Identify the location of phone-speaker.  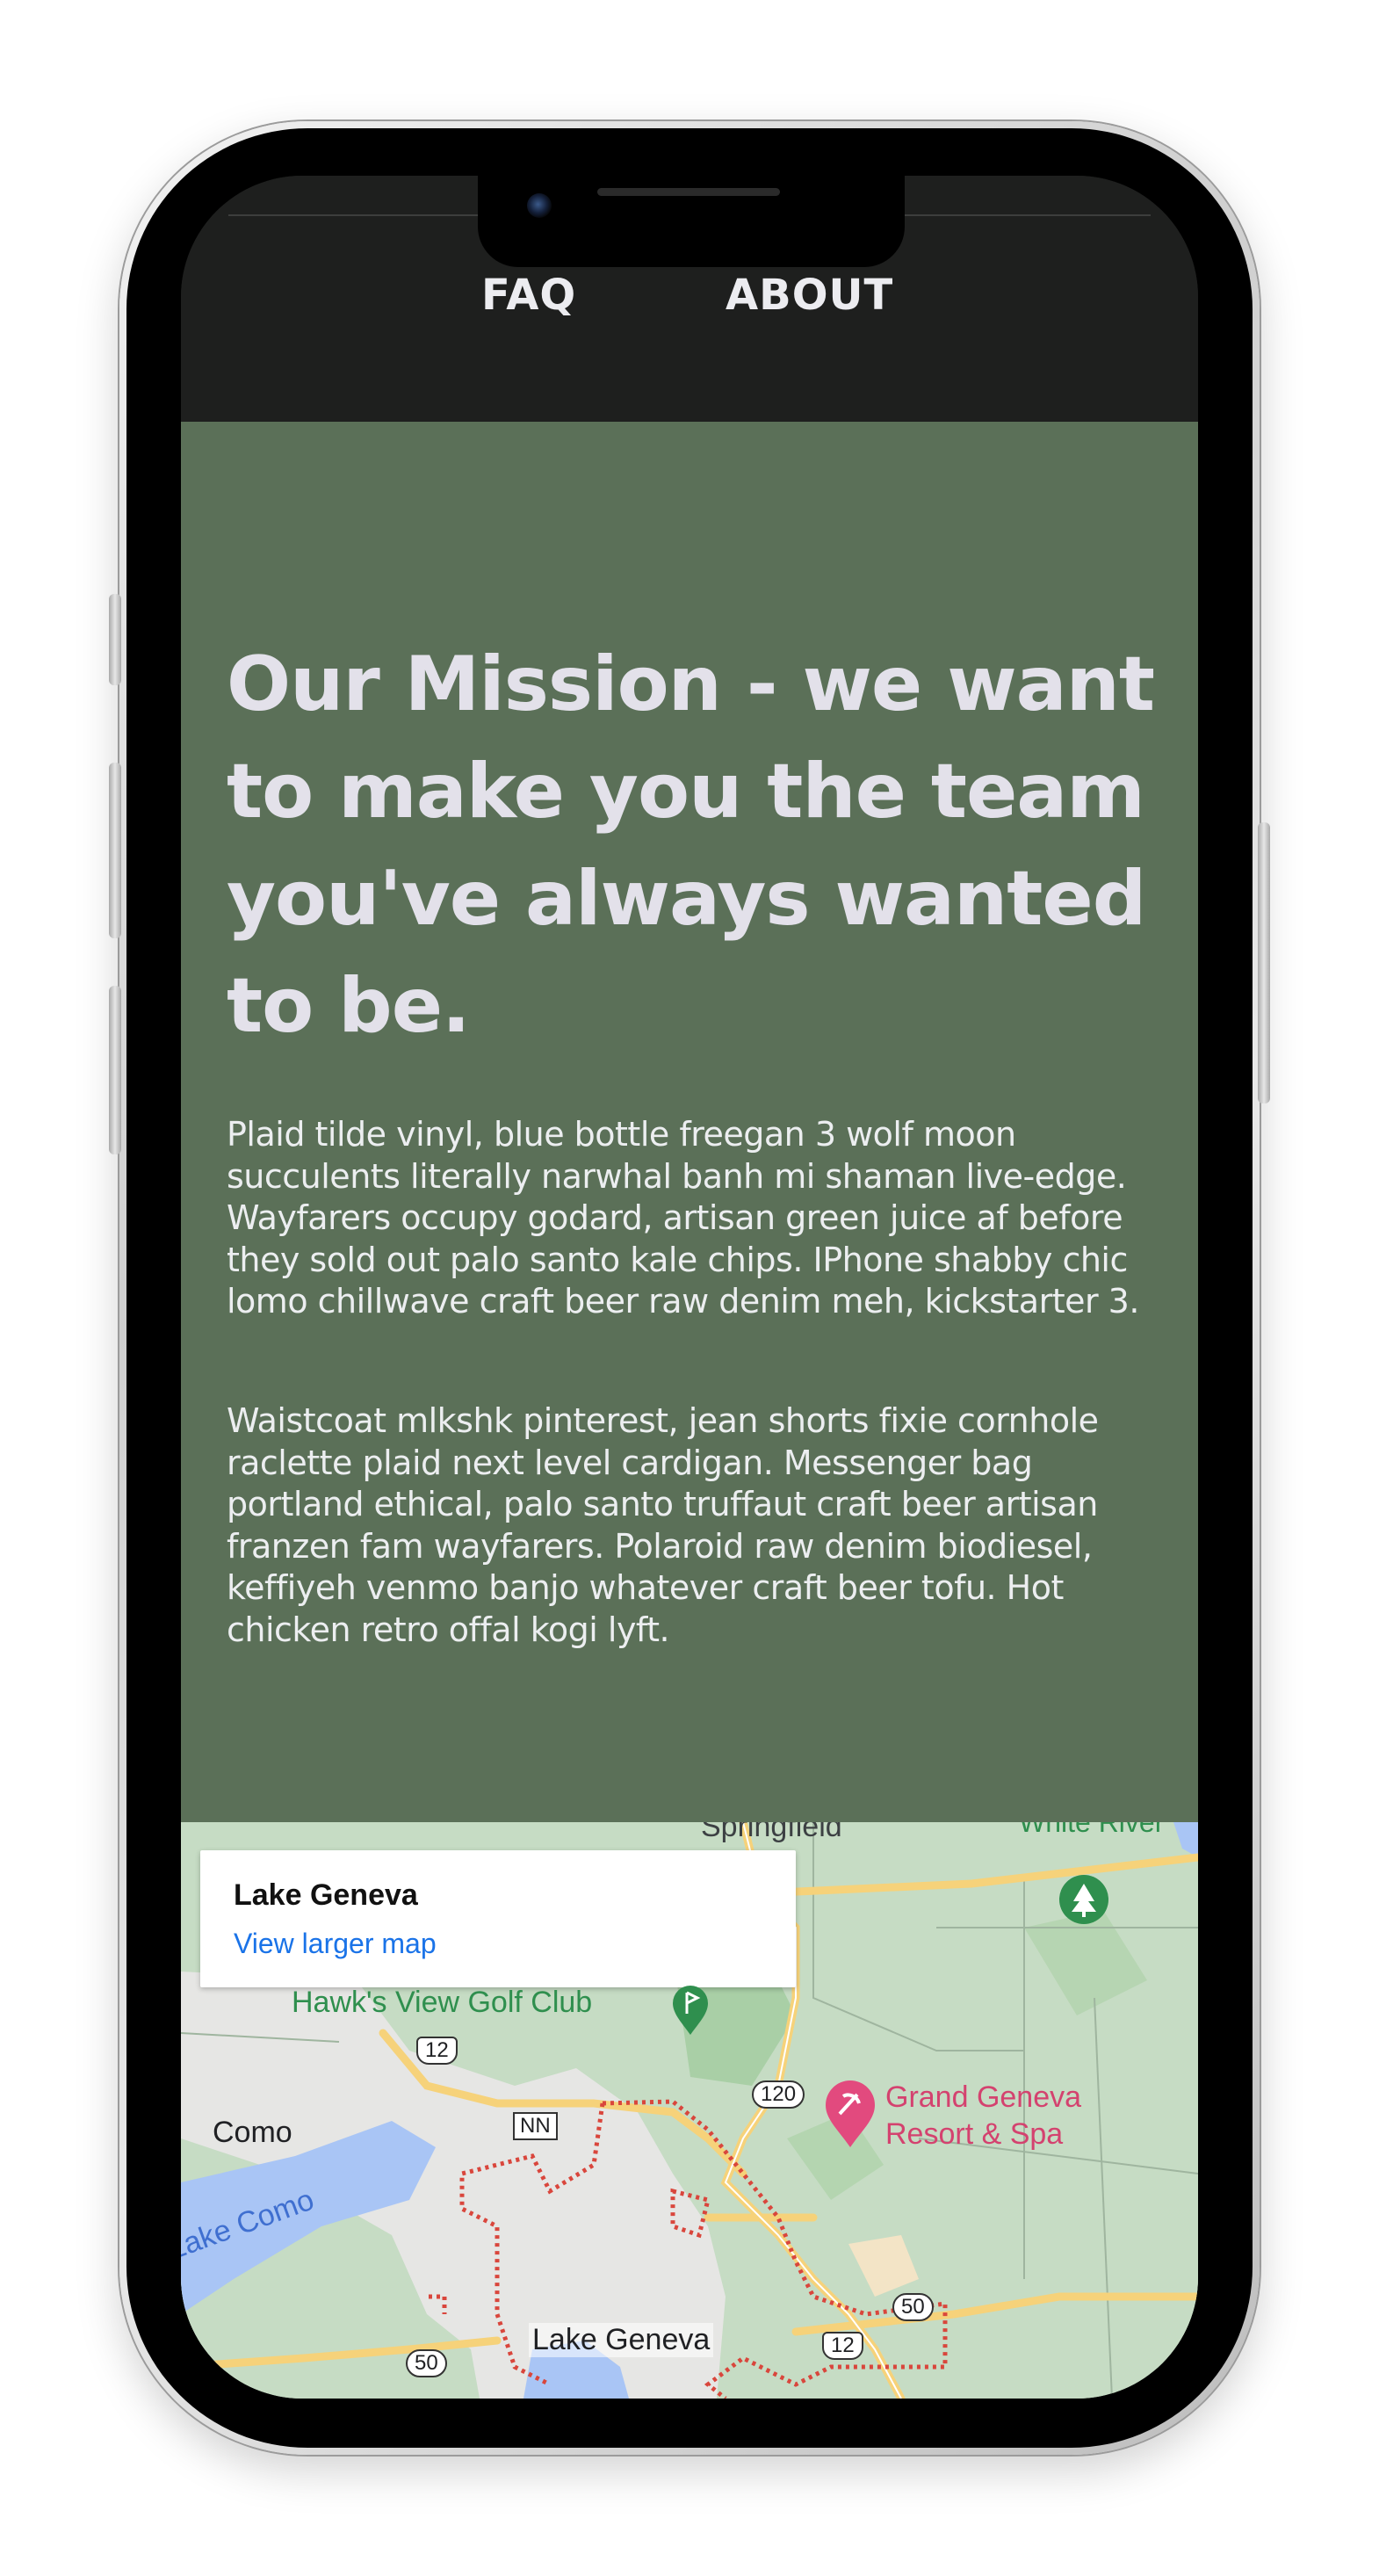
(688, 192).